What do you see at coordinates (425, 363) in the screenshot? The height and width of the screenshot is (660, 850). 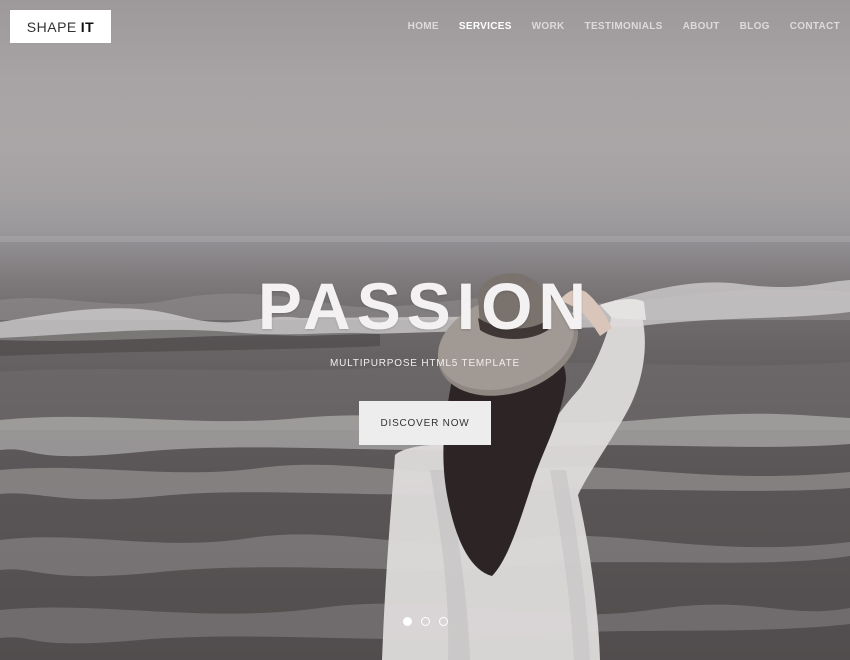 I see `hero-subheadline: MULTIPURPOSE HTML5 TEMPLATE` at bounding box center [425, 363].